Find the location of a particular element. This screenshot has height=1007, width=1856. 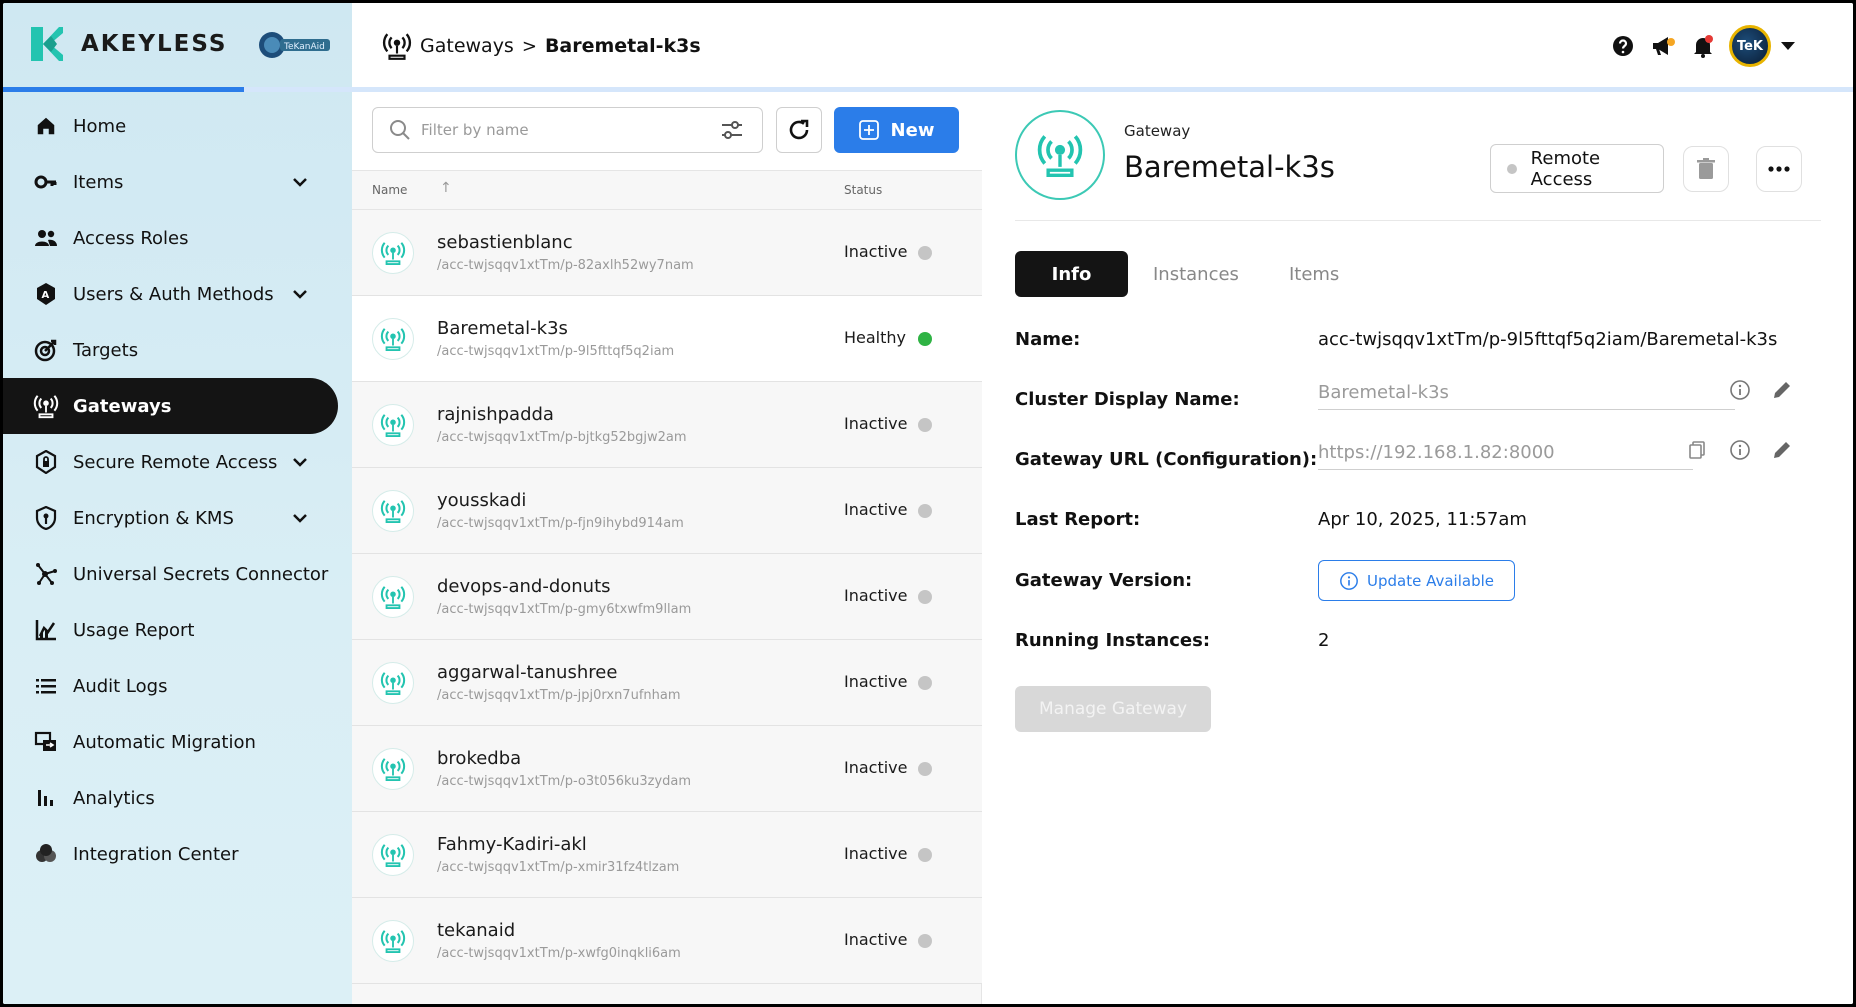

sidebar-item-secure-remote-access: Secure Remote Access is located at coordinates (177, 462).